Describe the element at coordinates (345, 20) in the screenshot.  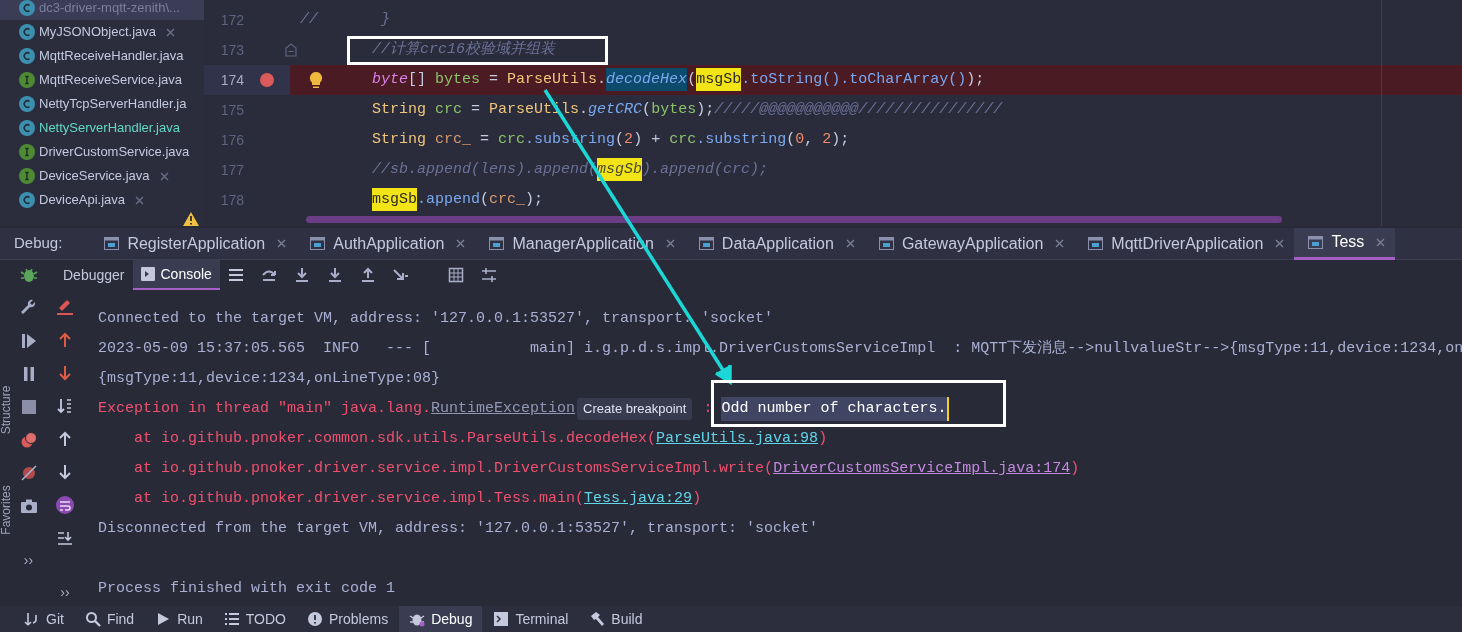
I see `code-line: // }` at that location.